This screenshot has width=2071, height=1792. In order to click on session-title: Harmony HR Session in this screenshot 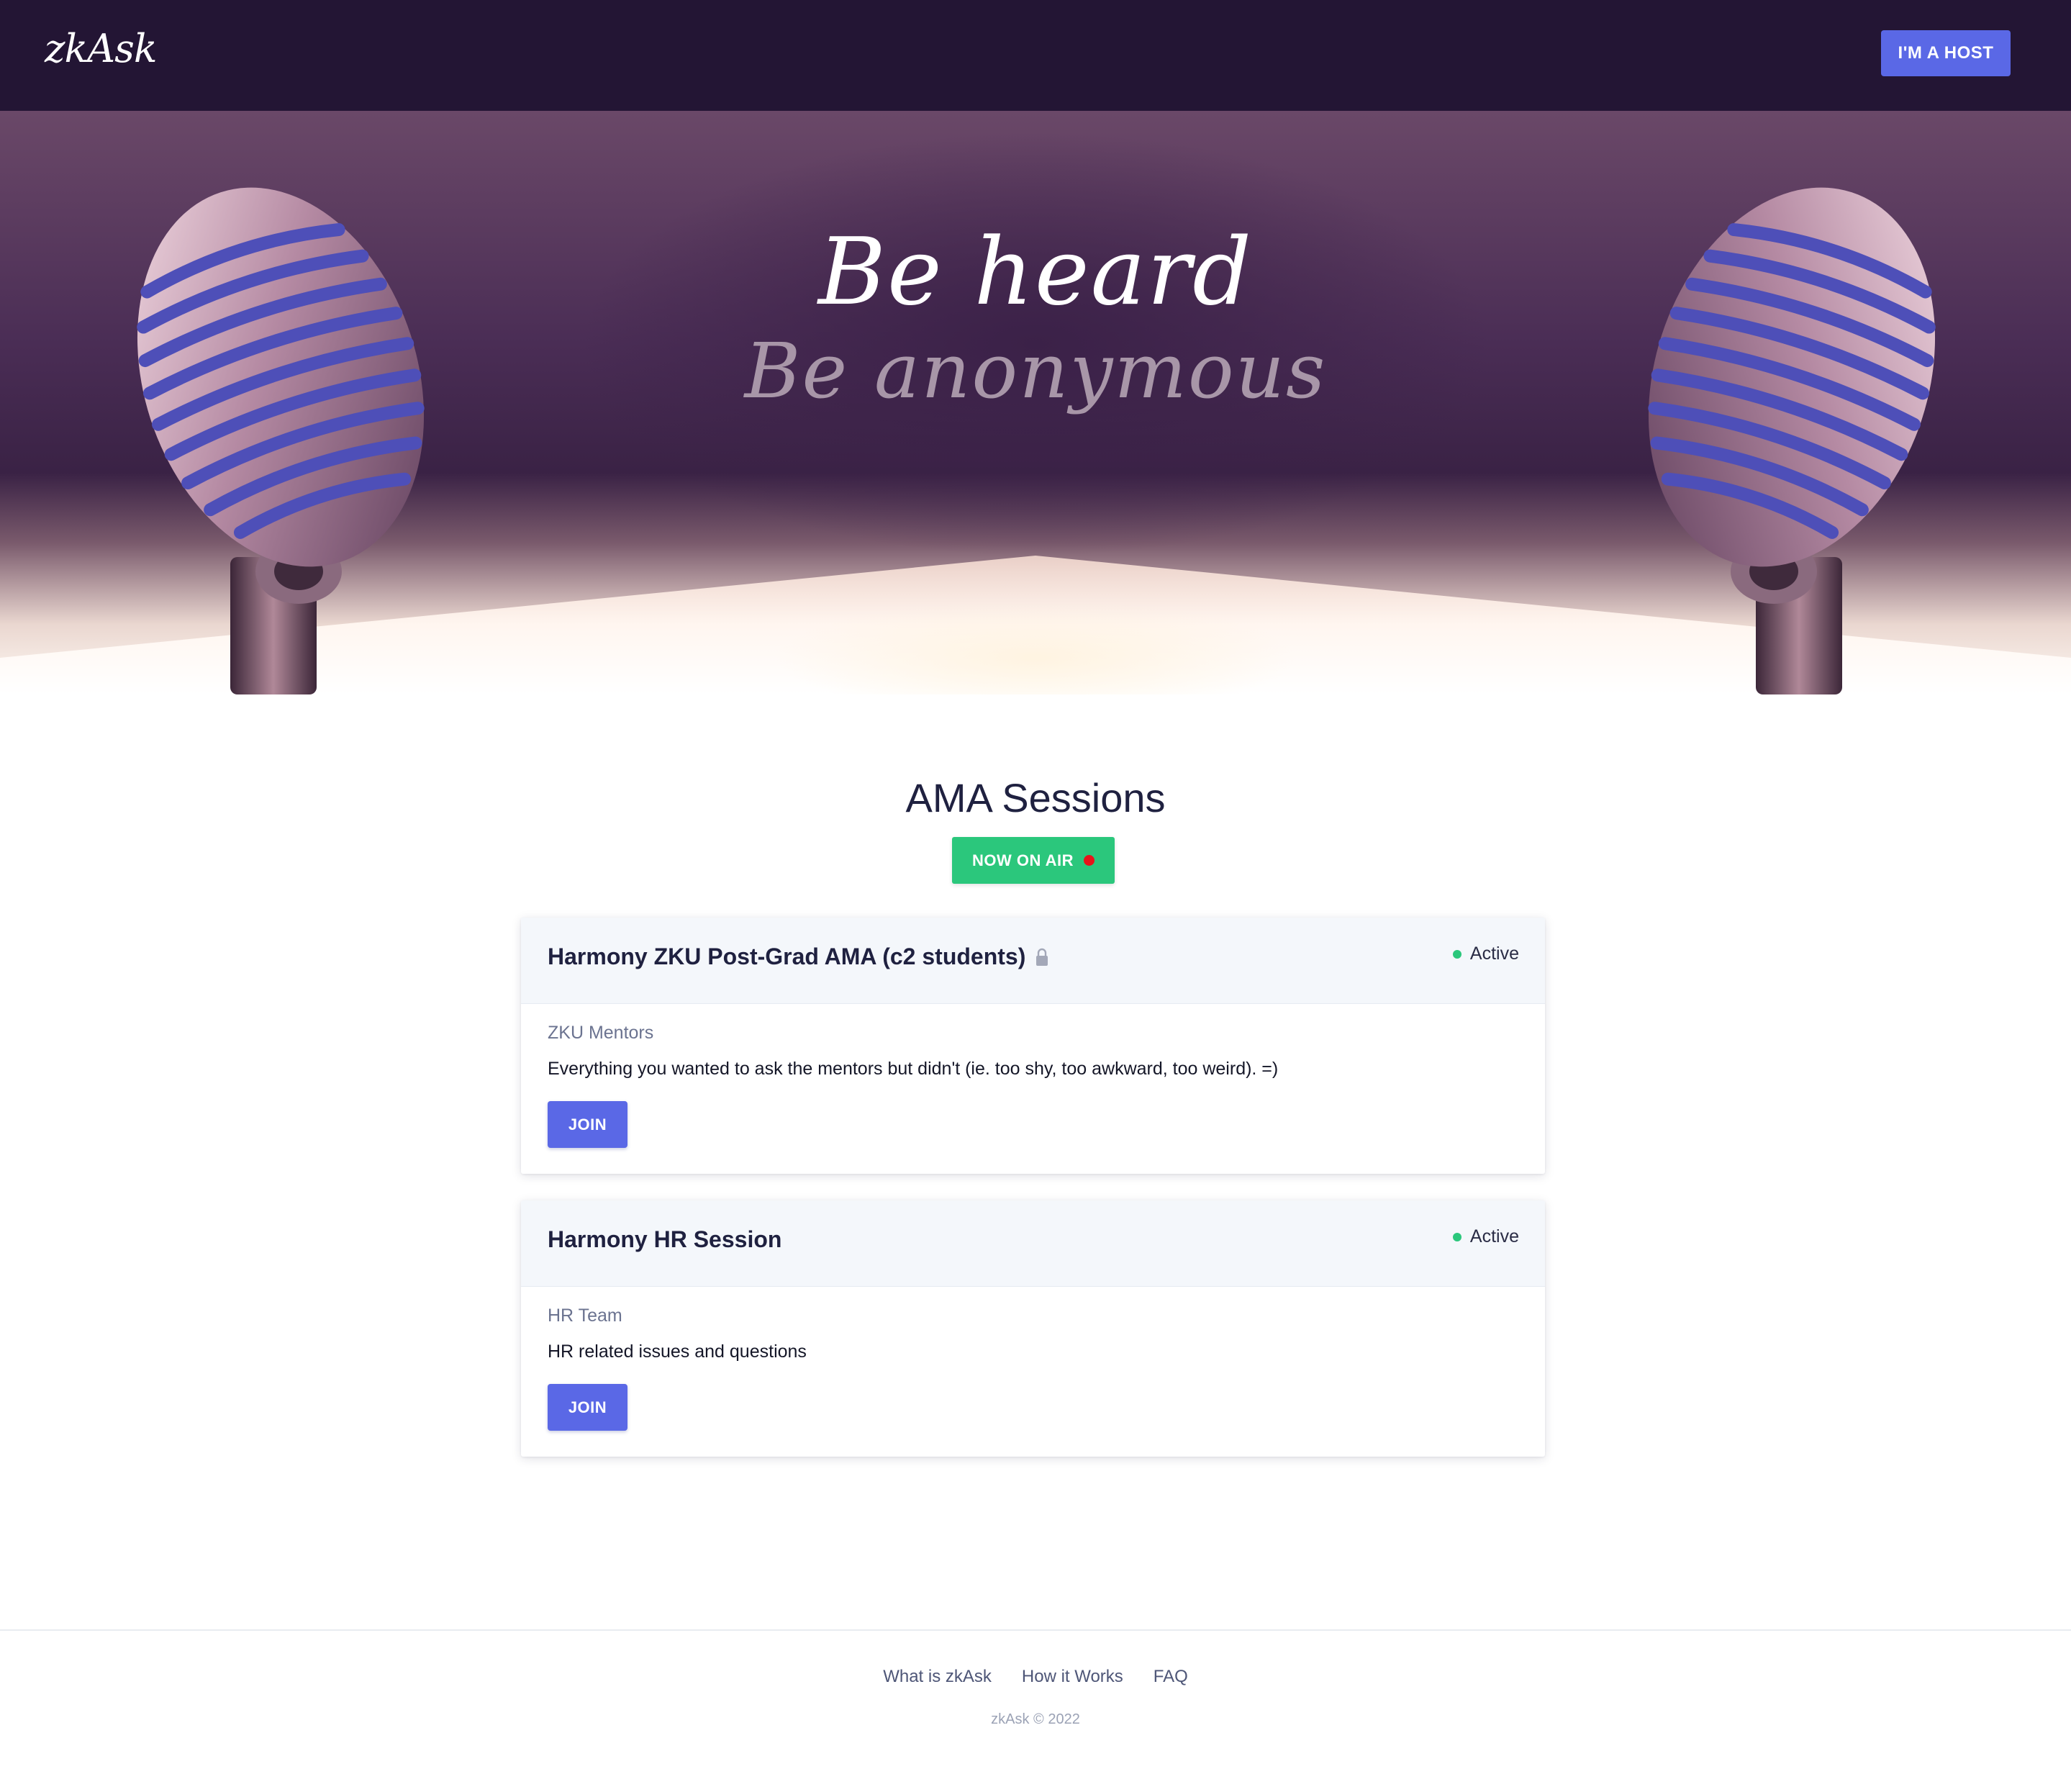, I will do `click(665, 1239)`.